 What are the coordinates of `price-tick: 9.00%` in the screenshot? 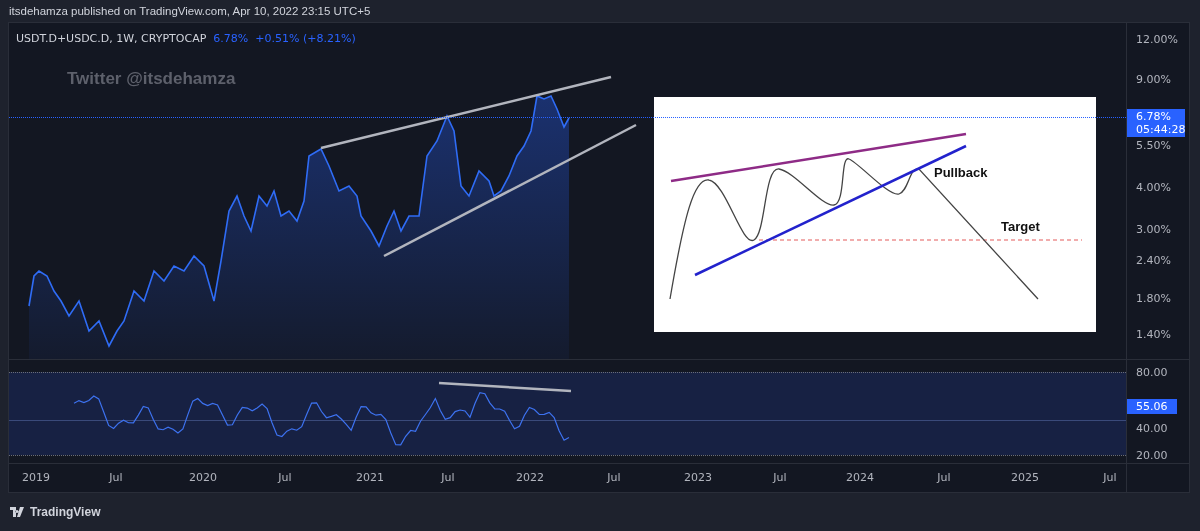 It's located at (1153, 79).